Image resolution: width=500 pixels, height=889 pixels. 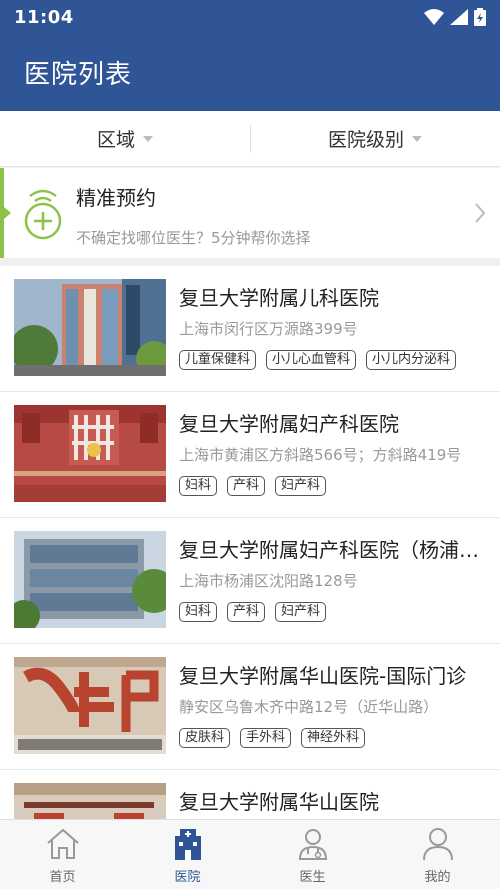 I want to click on department-tag: 小儿内分泌科, so click(x=411, y=360).